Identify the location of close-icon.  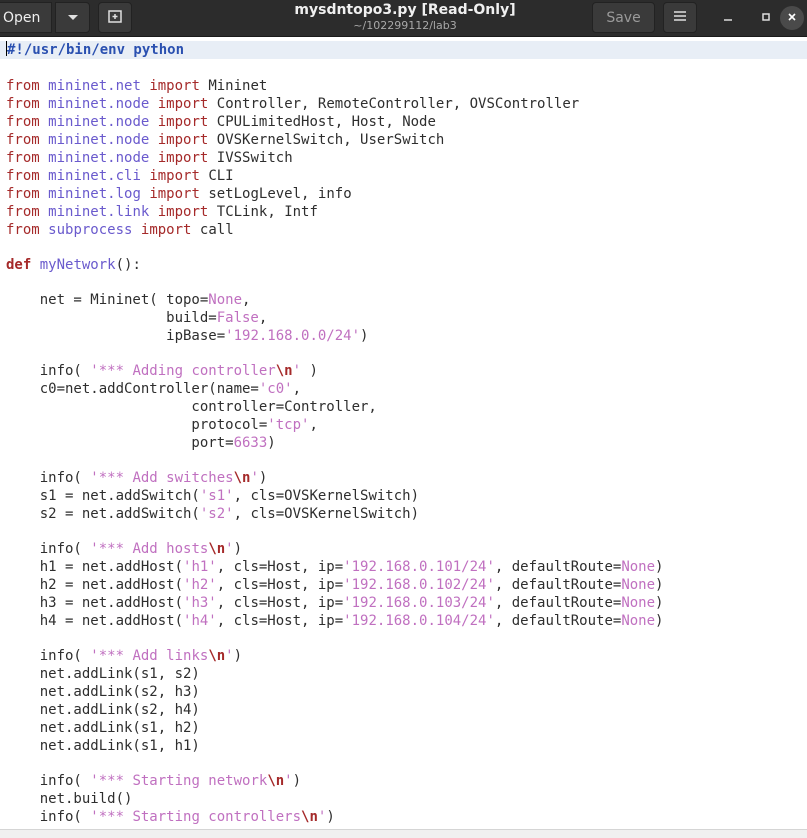
(792, 18).